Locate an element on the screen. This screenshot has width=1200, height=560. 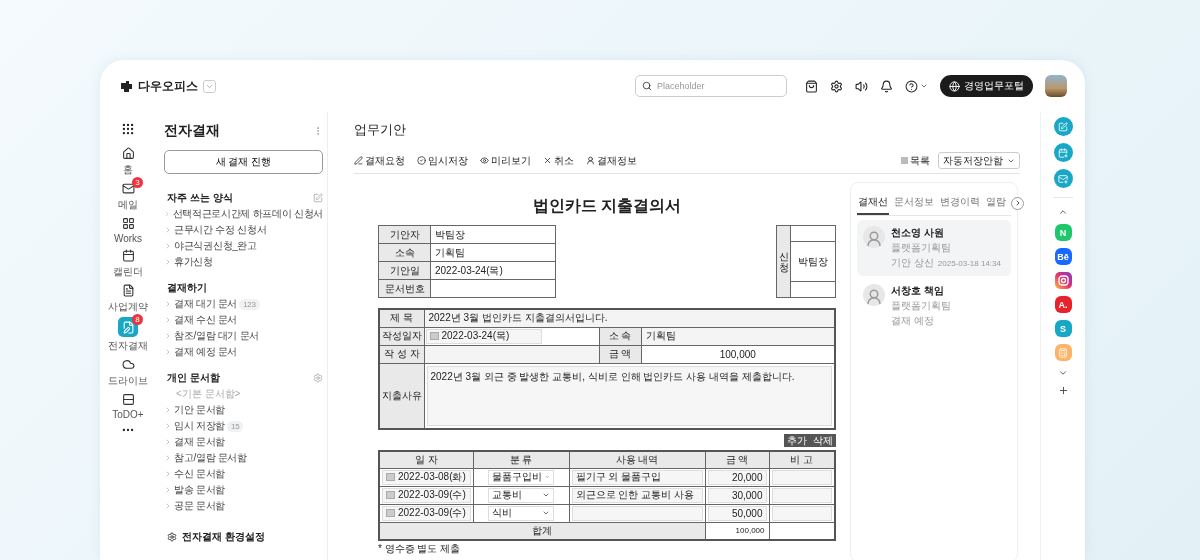
help-icon is located at coordinates (911, 86).